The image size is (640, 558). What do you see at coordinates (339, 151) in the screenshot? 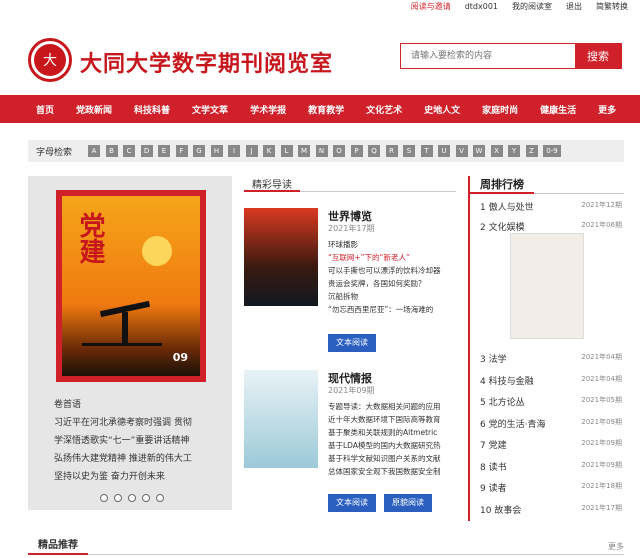
I see `letter-filter: O` at bounding box center [339, 151].